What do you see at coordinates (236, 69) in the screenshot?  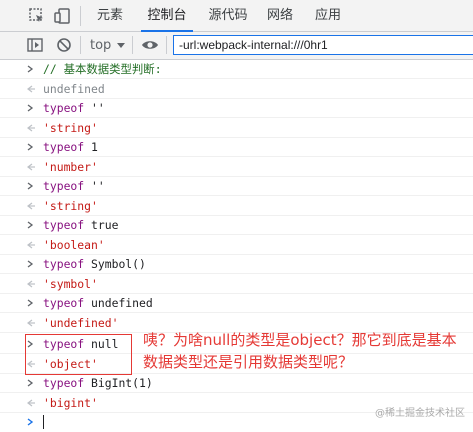 I see `console-input-line: // 基本数据类型判断:` at bounding box center [236, 69].